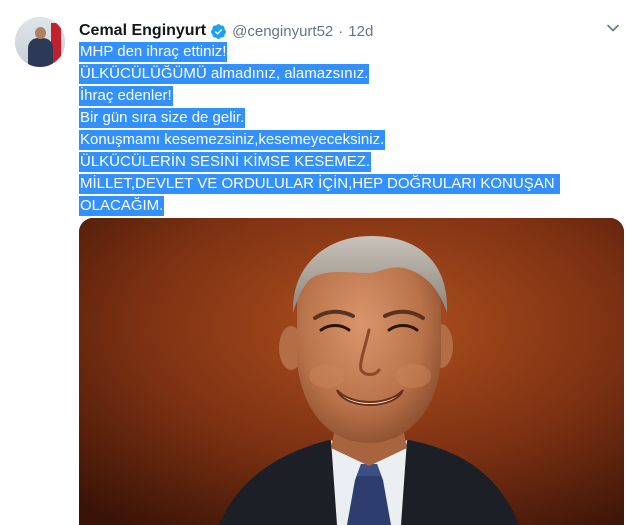 This screenshot has height=525, width=630. Describe the element at coordinates (40, 42) in the screenshot. I see `avatar` at that location.